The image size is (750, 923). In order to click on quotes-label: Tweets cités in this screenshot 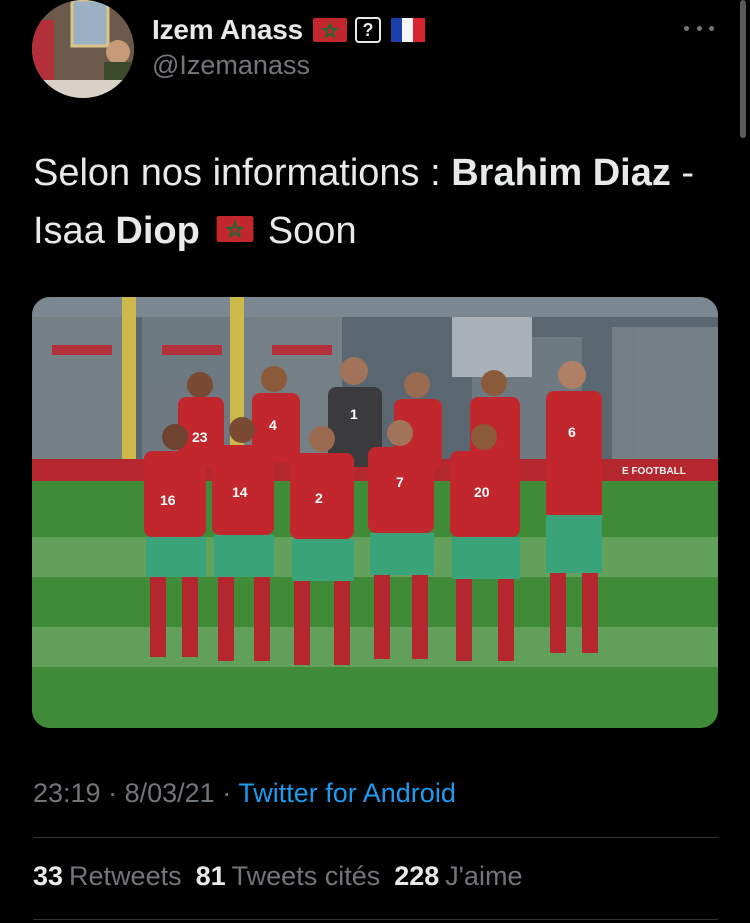, I will do `click(306, 876)`.